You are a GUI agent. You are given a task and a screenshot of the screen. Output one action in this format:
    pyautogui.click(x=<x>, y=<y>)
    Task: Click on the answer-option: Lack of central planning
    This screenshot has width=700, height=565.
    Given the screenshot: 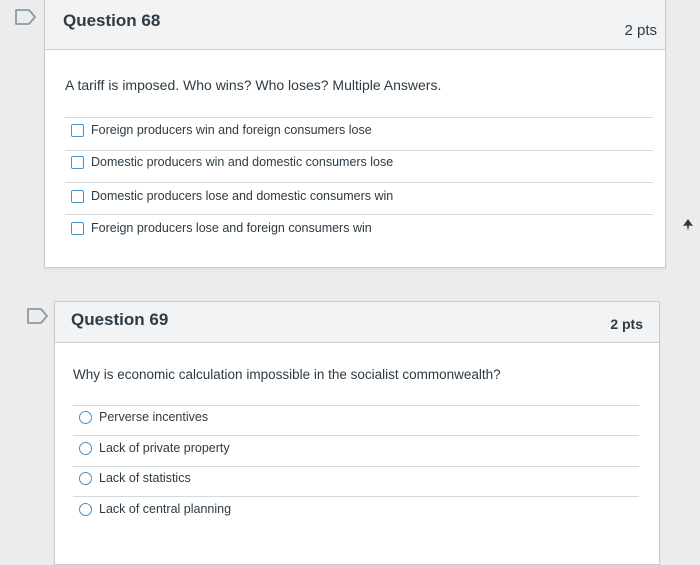 What is the action you would take?
    pyautogui.click(x=155, y=509)
    